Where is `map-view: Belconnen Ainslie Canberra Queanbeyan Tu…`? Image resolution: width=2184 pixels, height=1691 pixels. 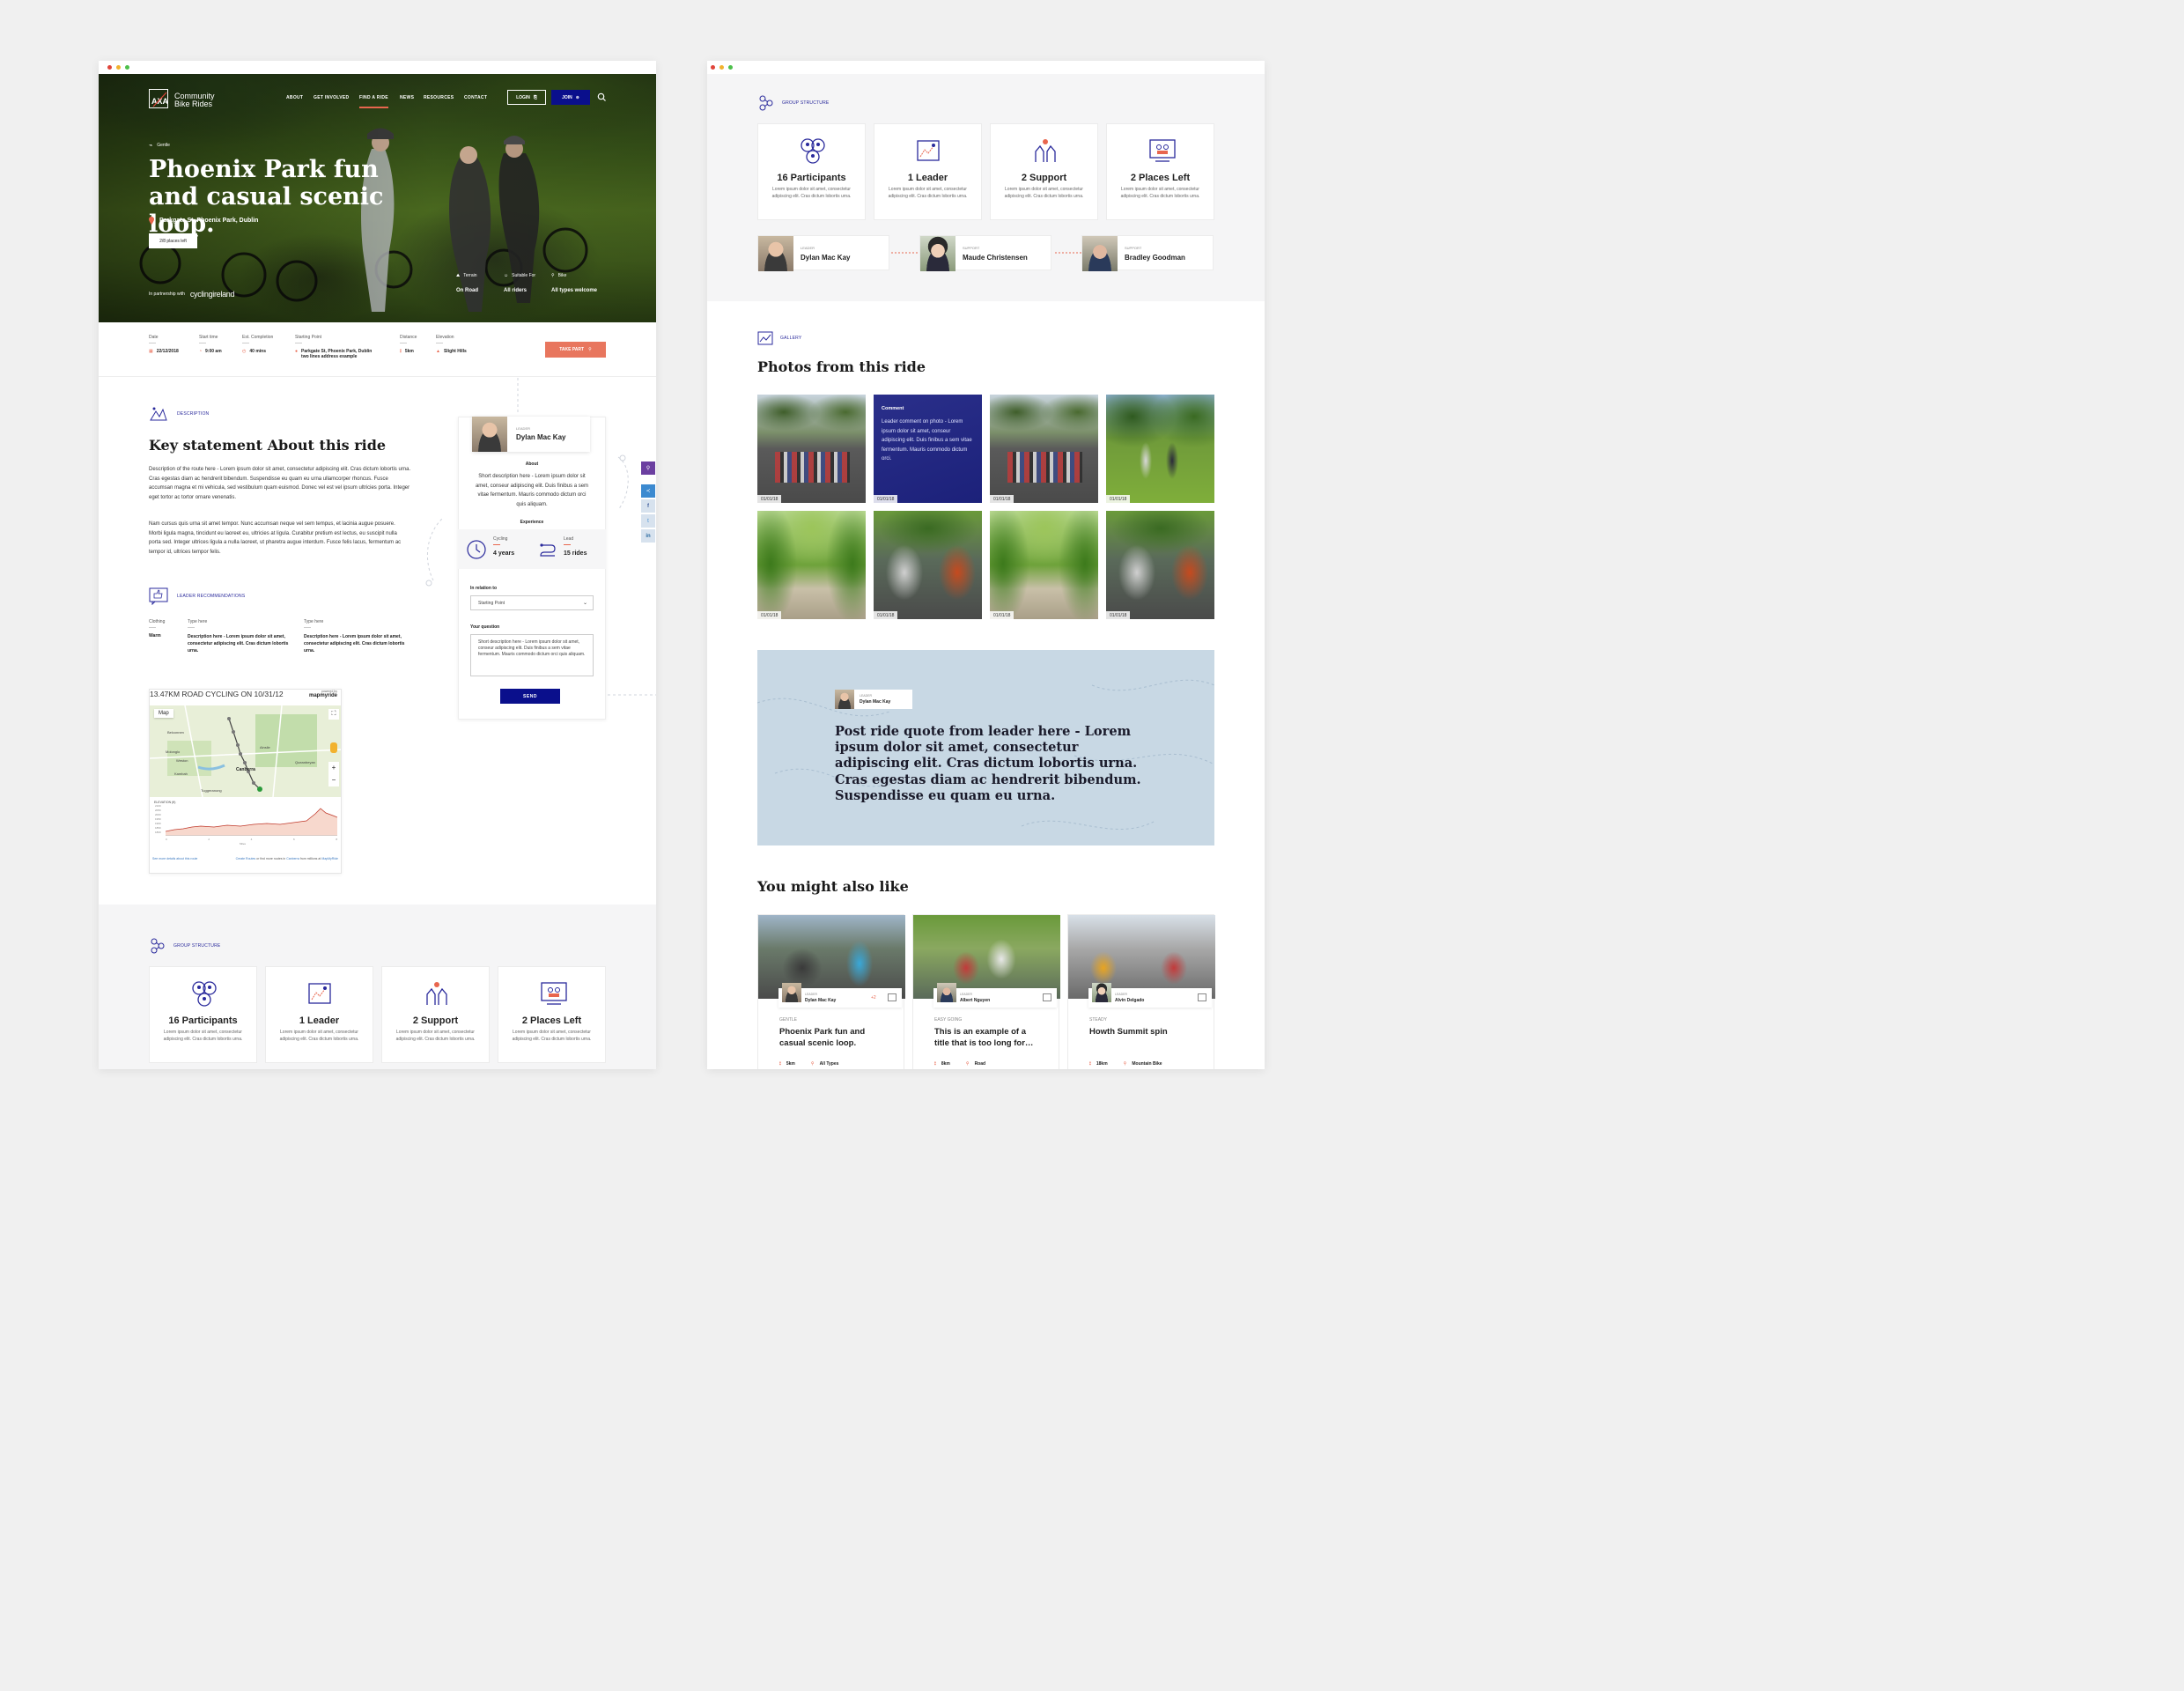 map-view: Belconnen Ainslie Canberra Queanbeyan Tu… is located at coordinates (245, 751).